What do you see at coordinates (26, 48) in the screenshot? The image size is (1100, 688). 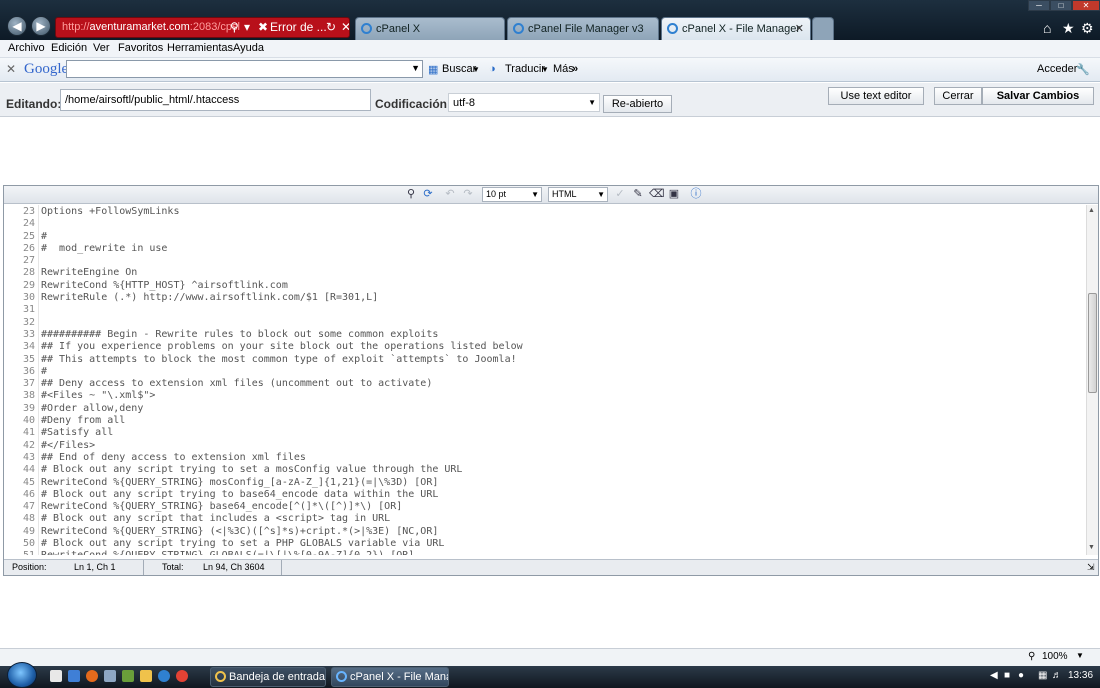 I see `menu-archivo: Archivo` at bounding box center [26, 48].